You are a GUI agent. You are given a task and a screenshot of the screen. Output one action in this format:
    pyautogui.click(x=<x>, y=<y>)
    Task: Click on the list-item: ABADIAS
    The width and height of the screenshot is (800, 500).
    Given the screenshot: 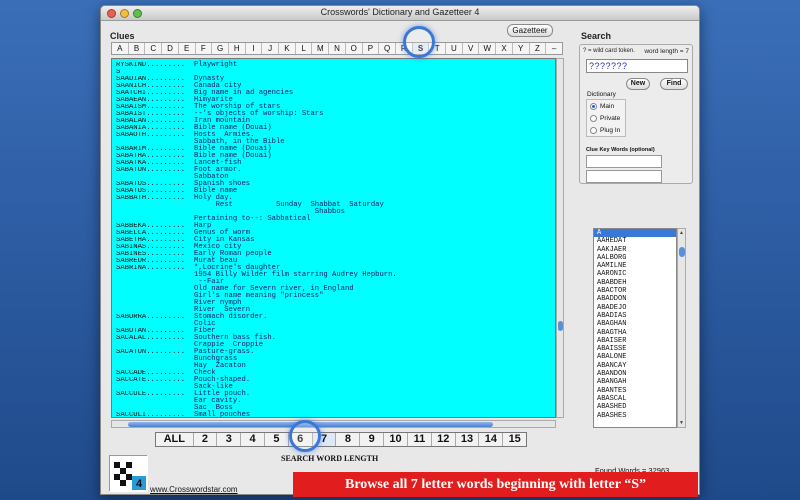 What is the action you would take?
    pyautogui.click(x=635, y=316)
    